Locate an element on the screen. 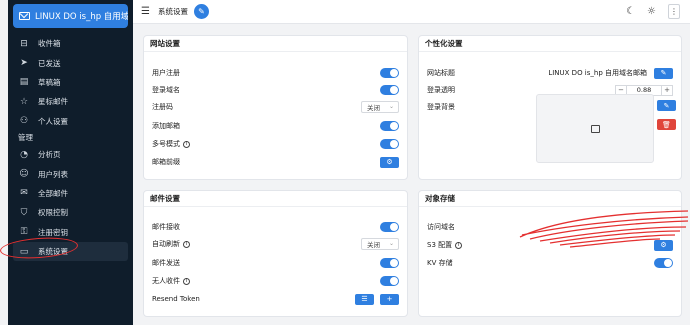 The width and height of the screenshot is (690, 325). setting-row: 网站标题 LINUX DO is_hp 自用域名邮箱 ✎ is located at coordinates (550, 73).